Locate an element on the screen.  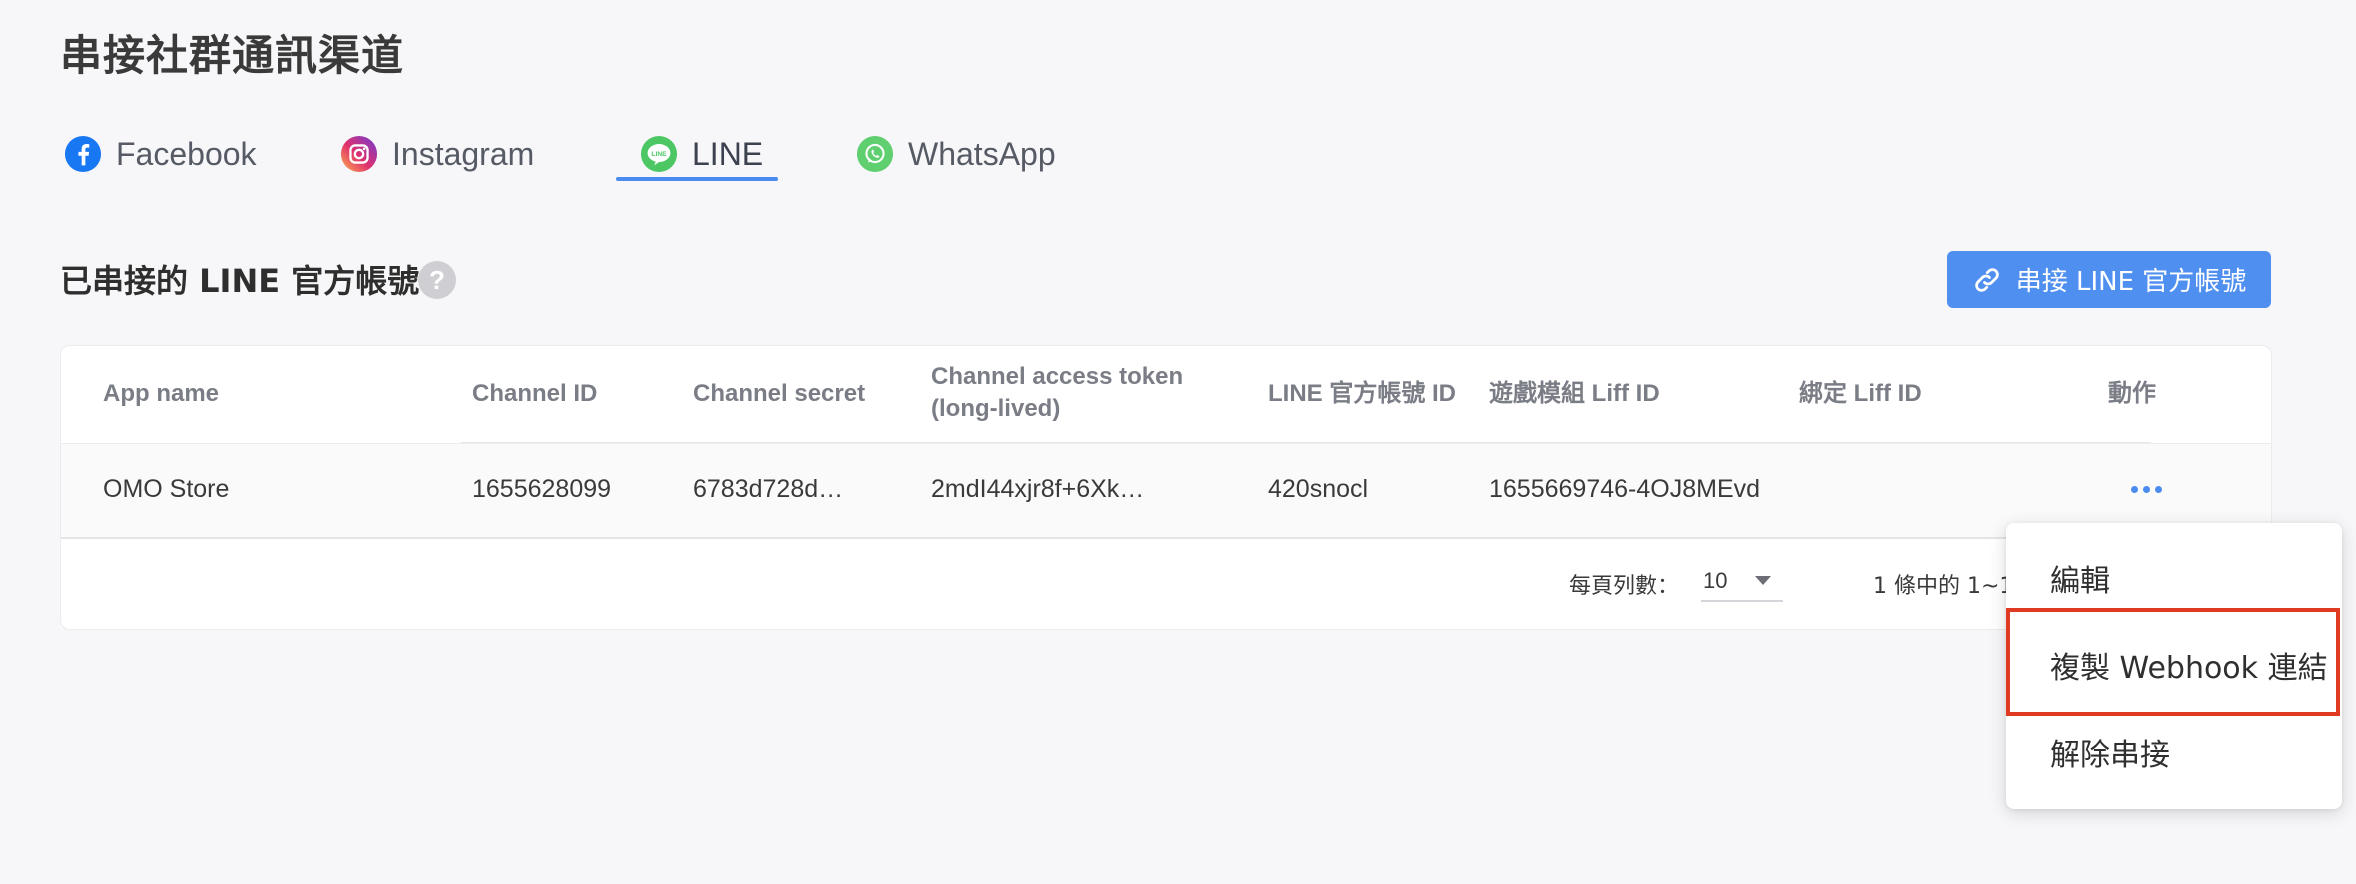
tab-instagram: Instagram is located at coordinates (437, 154).